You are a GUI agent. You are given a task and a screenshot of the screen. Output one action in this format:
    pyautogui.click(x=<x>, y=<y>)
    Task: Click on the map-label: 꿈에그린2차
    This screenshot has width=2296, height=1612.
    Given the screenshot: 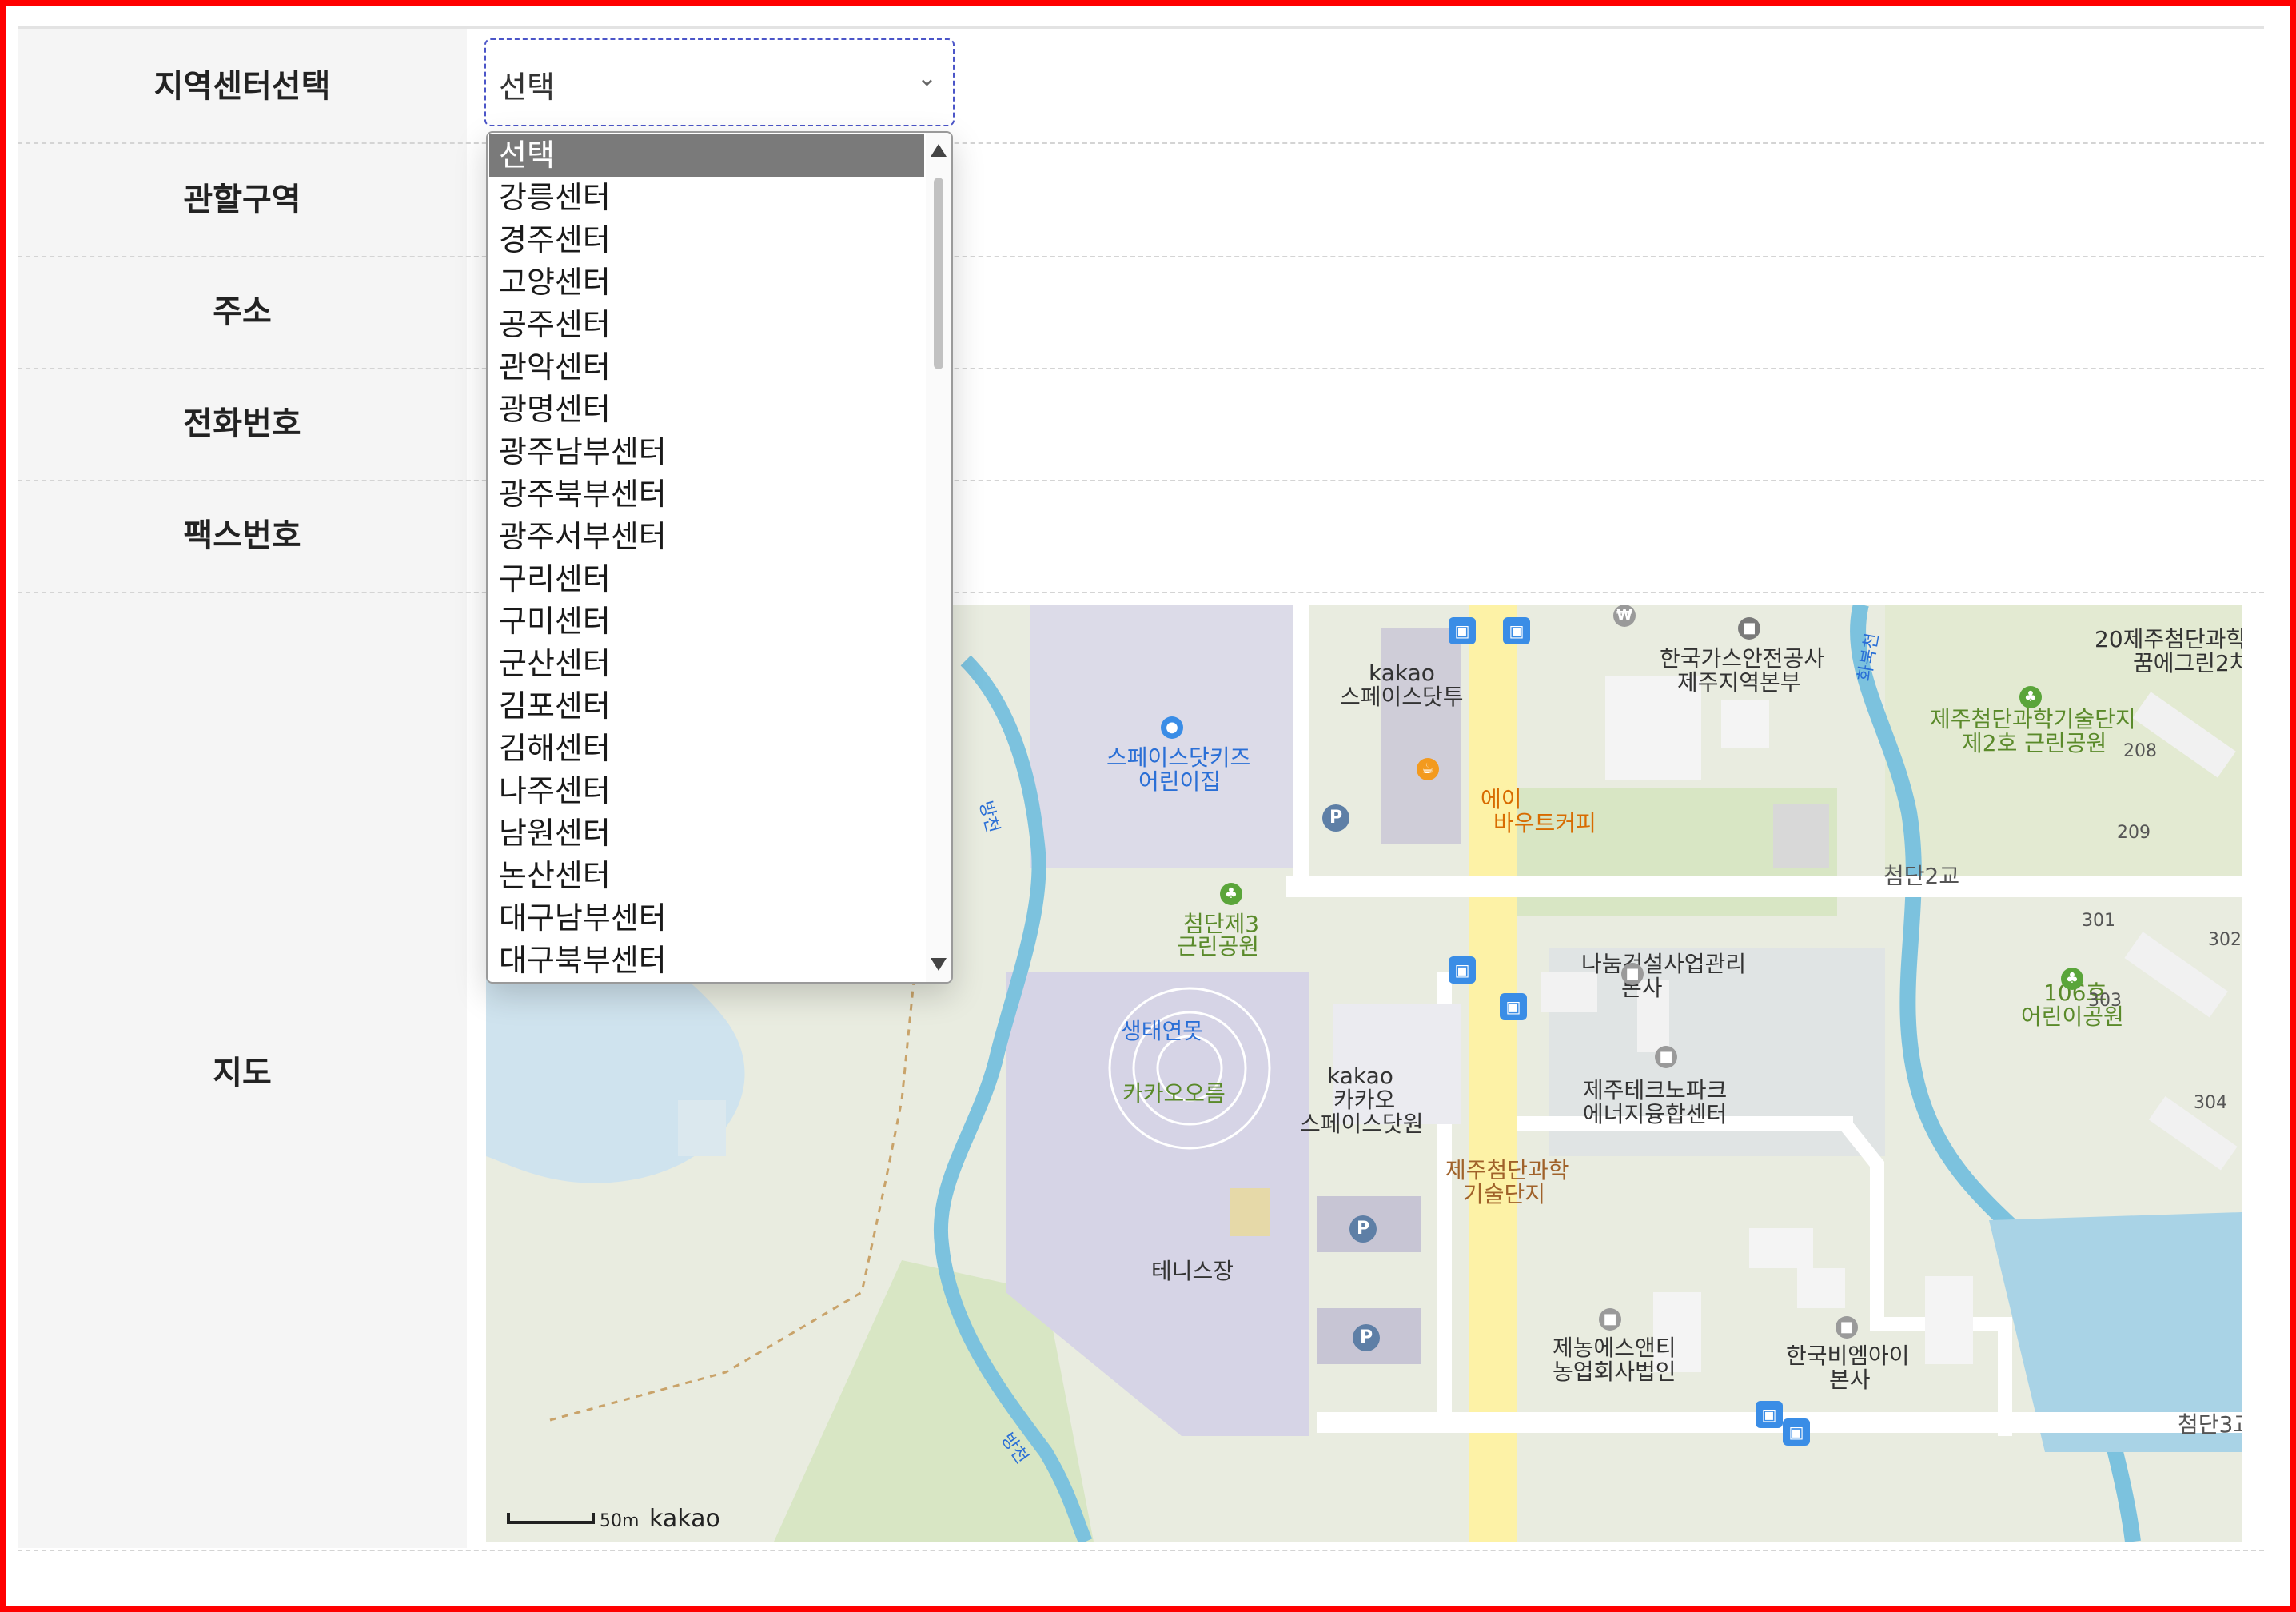 What is the action you would take?
    pyautogui.click(x=2187, y=664)
    